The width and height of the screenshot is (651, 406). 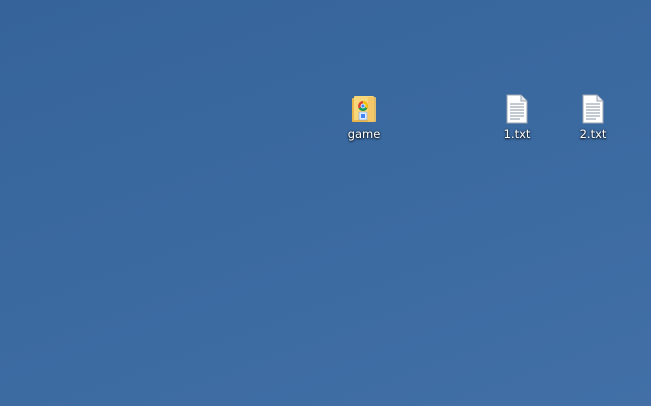 I want to click on desktop-icon-2-txt: 2.txt, so click(x=593, y=124).